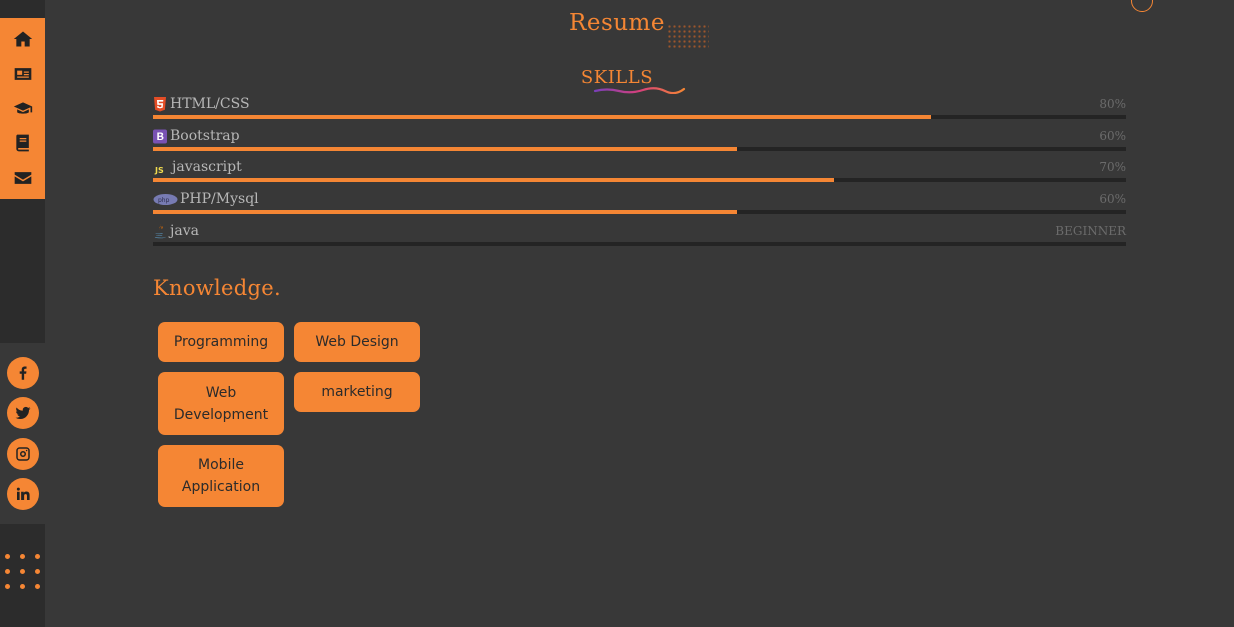 The image size is (1234, 627). Describe the element at coordinates (217, 288) in the screenshot. I see `knowledge-heading: Knowledge.` at that location.